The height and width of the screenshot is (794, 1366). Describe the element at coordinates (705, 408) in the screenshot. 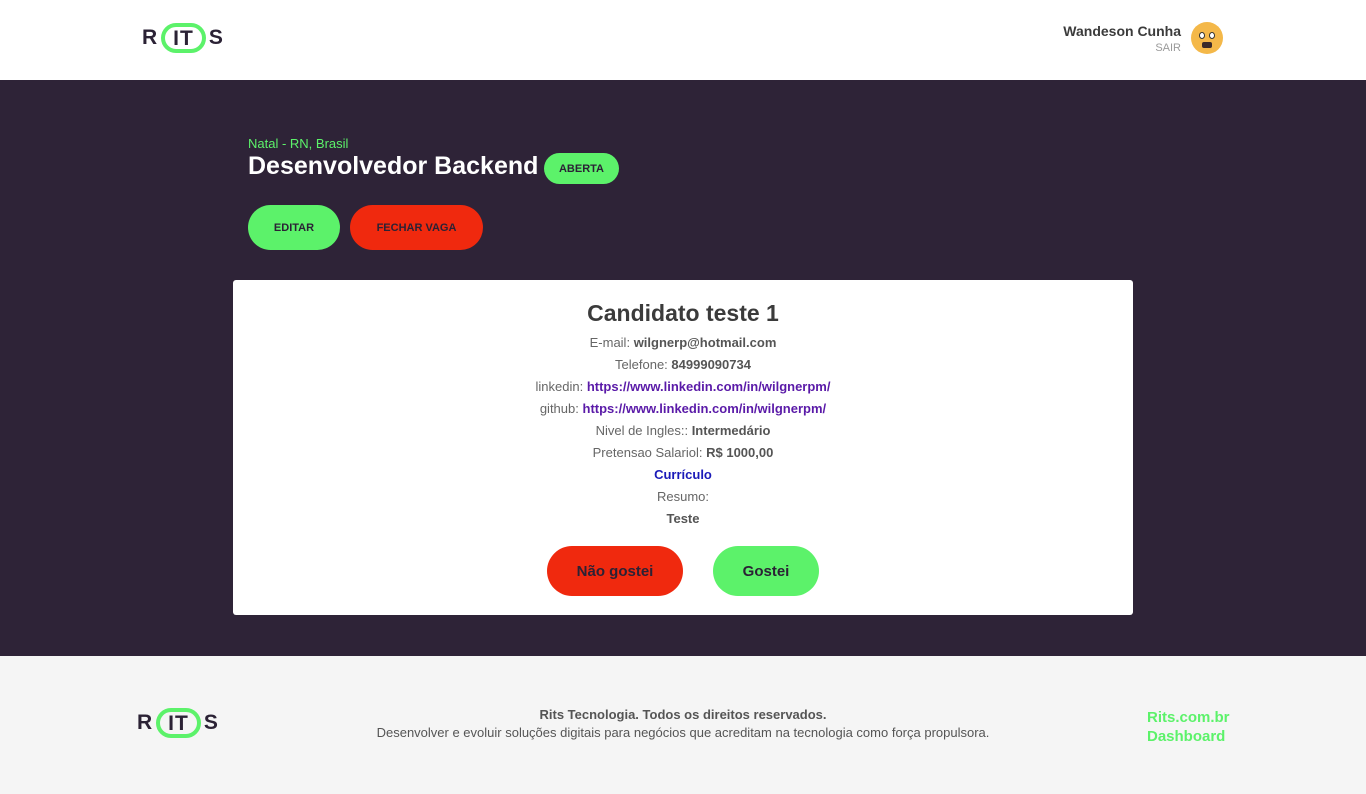

I see `github-link: https://www.linkedin.com/in/wilgnerpm/` at that location.